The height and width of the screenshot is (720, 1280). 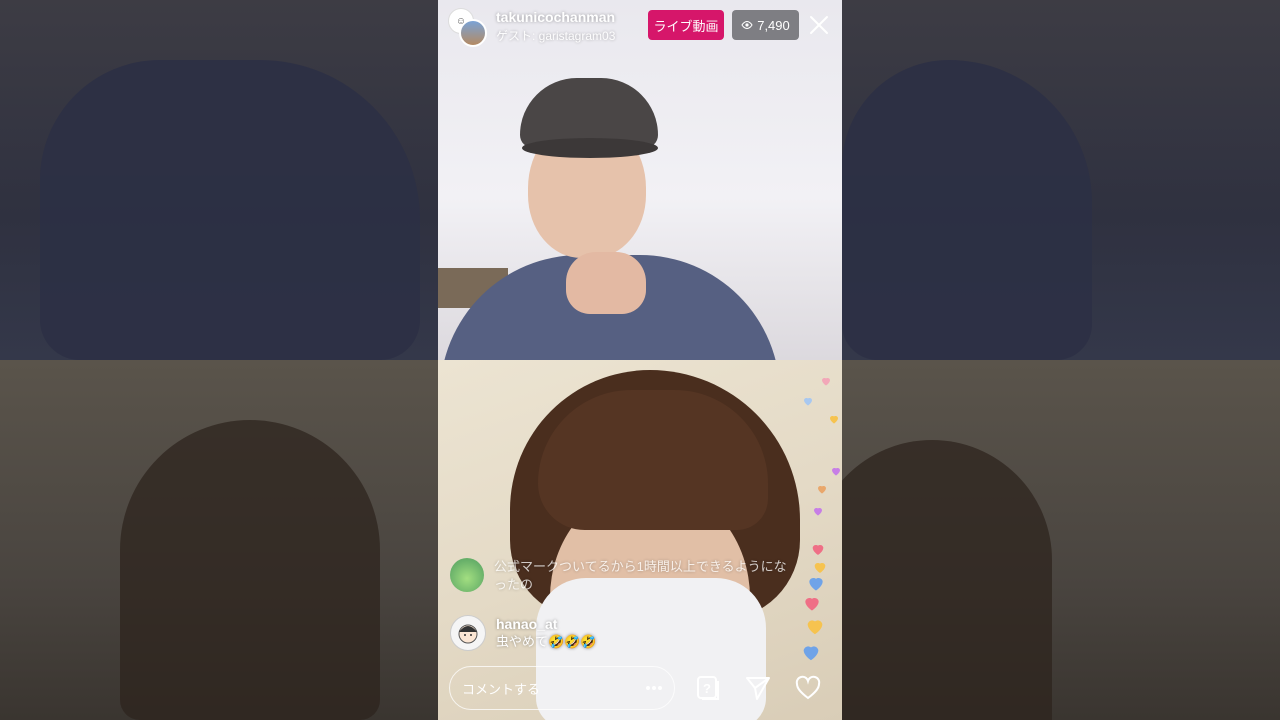 What do you see at coordinates (747, 25) in the screenshot?
I see `eye-icon` at bounding box center [747, 25].